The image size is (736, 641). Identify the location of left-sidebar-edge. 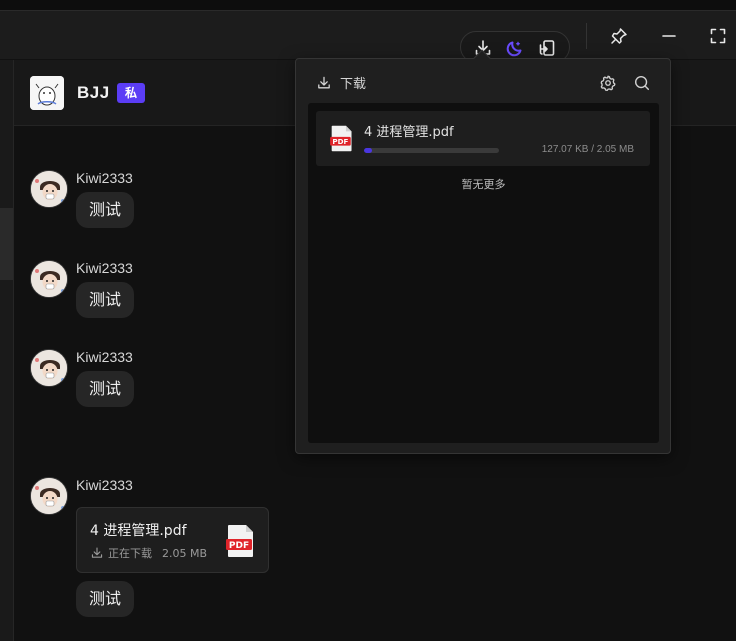
(7, 350).